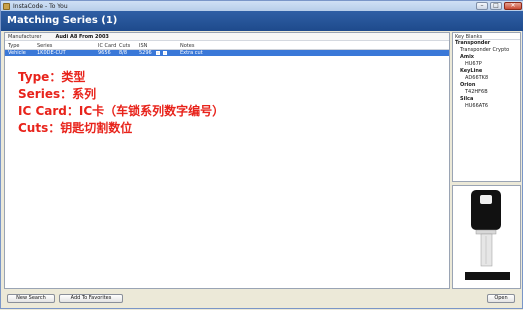 This screenshot has height=310, width=523. What do you see at coordinates (496, 6) in the screenshot?
I see `maximize-button: □` at bounding box center [496, 6].